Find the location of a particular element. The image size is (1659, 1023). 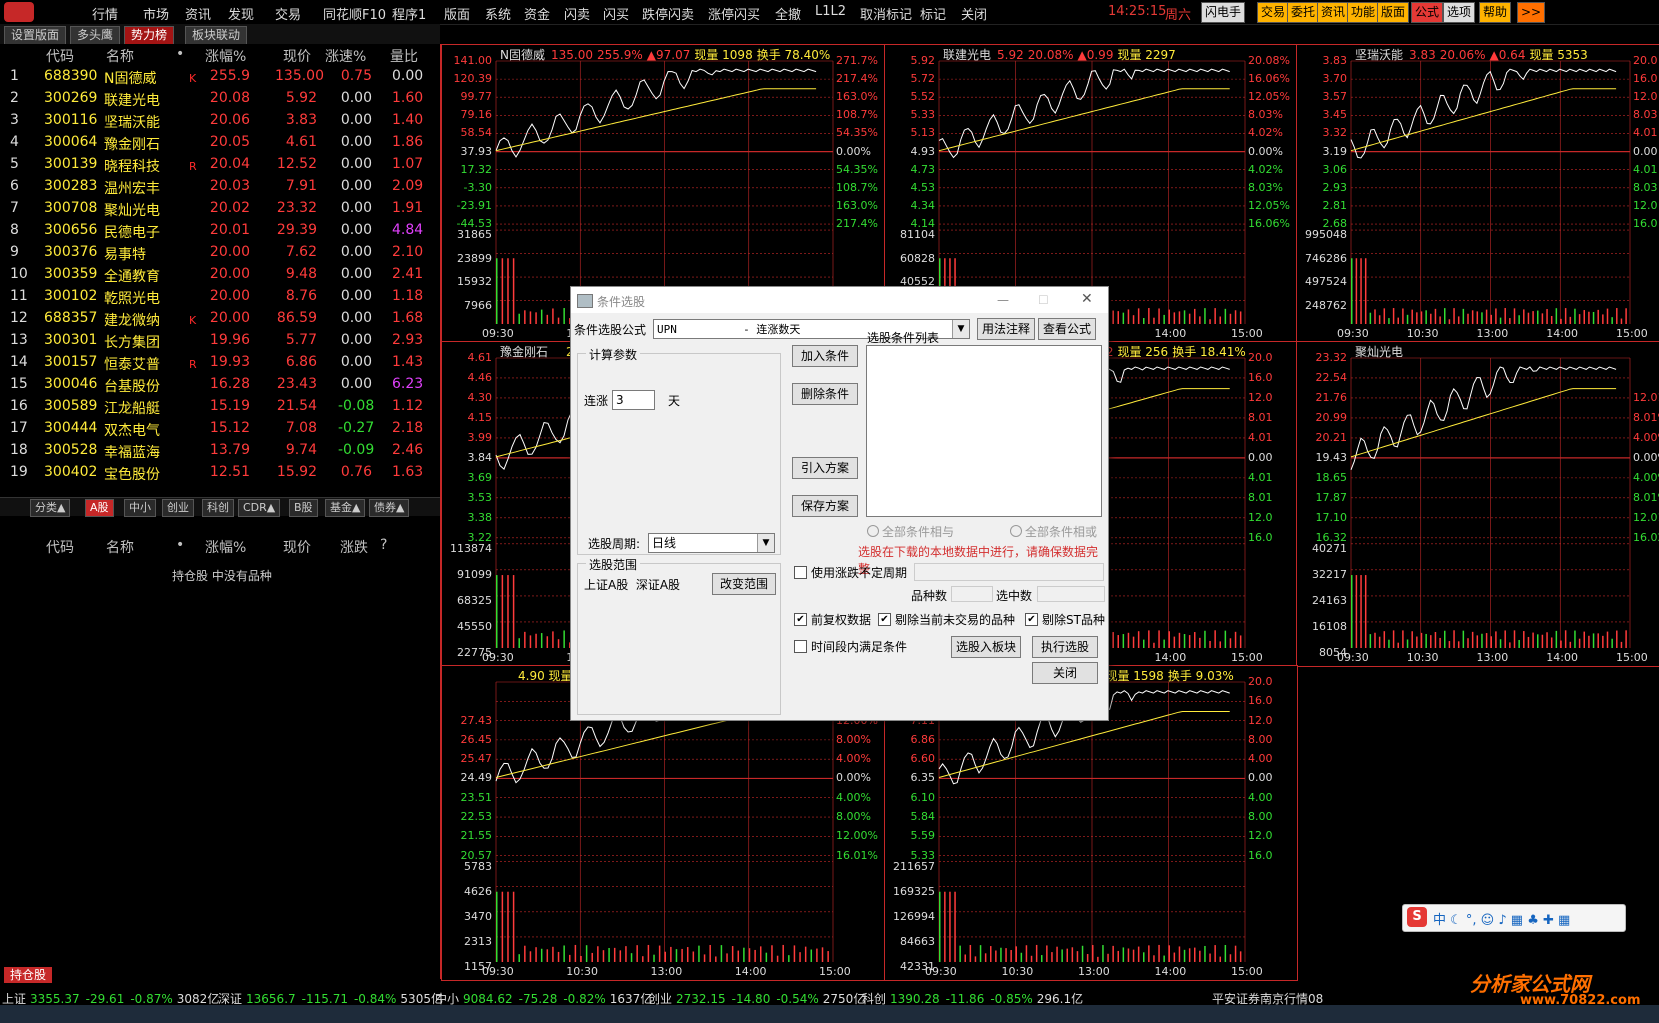

ime-toolbar: S 中 ☾ °, ☺ ♪ ▦ ♣ ✚ ▦ is located at coordinates (1514, 918).